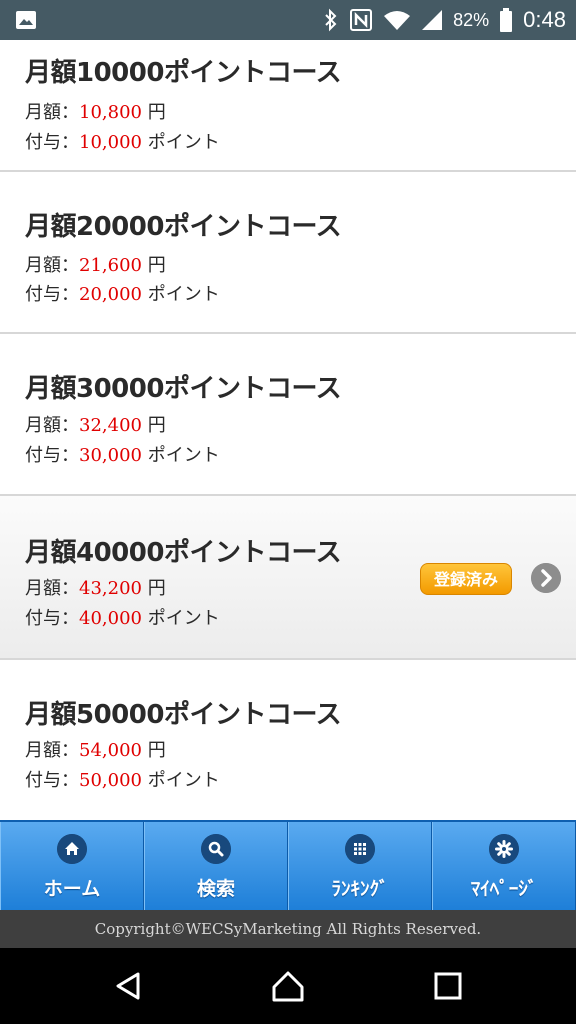  Describe the element at coordinates (122, 294) in the screenshot. I see `course-points: 付与：20,000 ポイント` at that location.